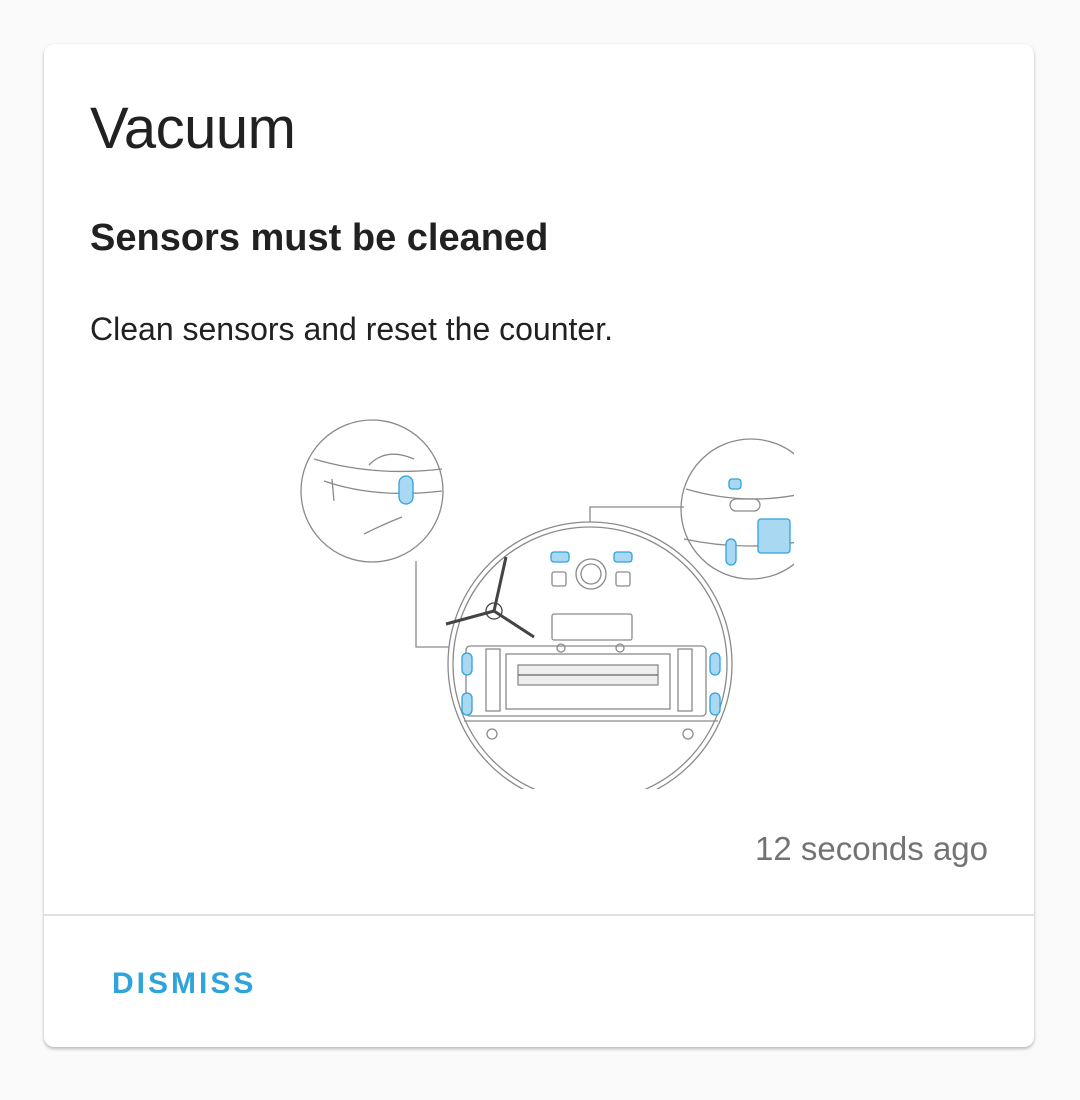  Describe the element at coordinates (871, 848) in the screenshot. I see `notification-timestamp: 12 seconds ago` at that location.